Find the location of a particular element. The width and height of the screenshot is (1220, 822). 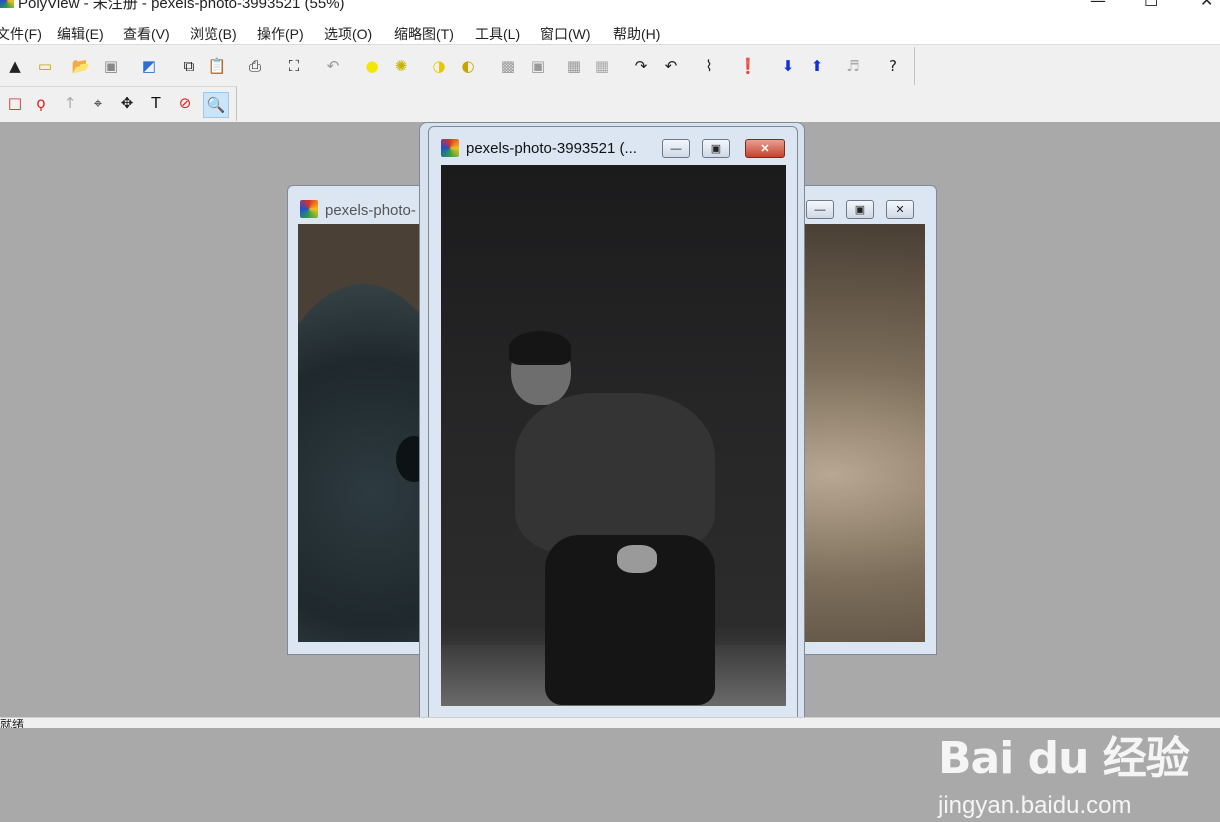

print-icon: ⎙ is located at coordinates (255, 66).